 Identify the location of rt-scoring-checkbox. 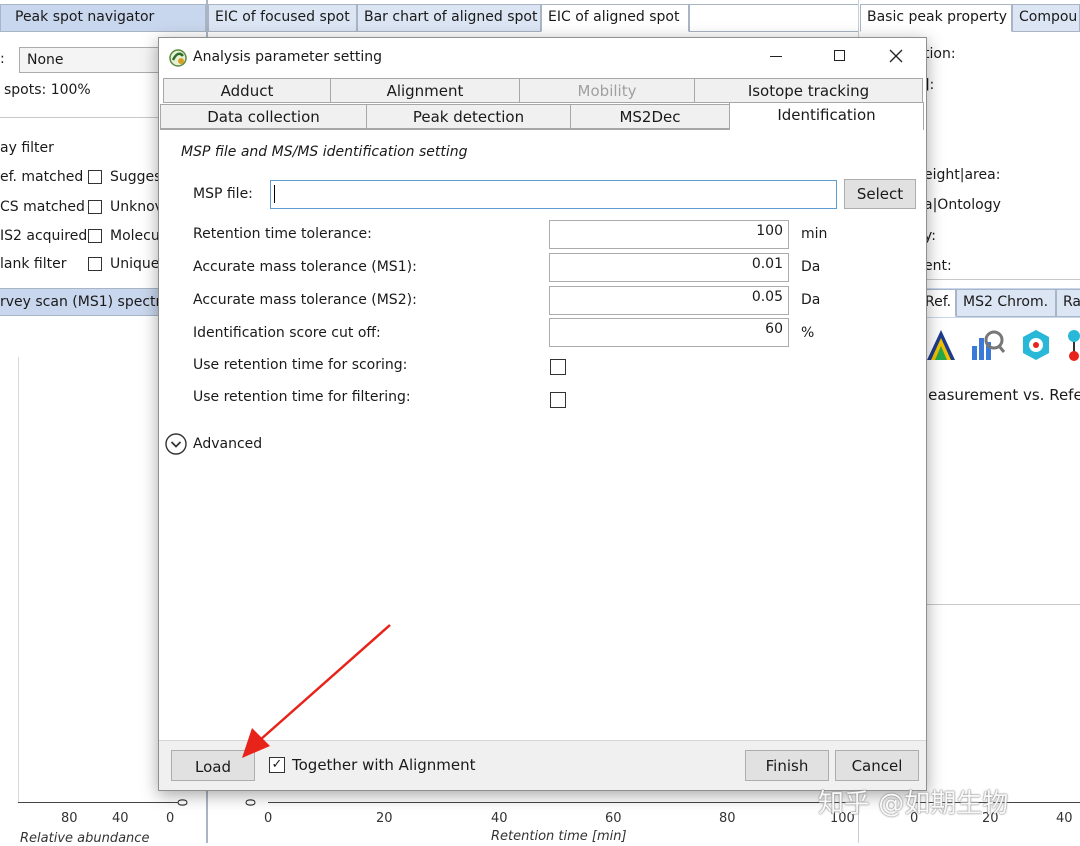
(558, 367).